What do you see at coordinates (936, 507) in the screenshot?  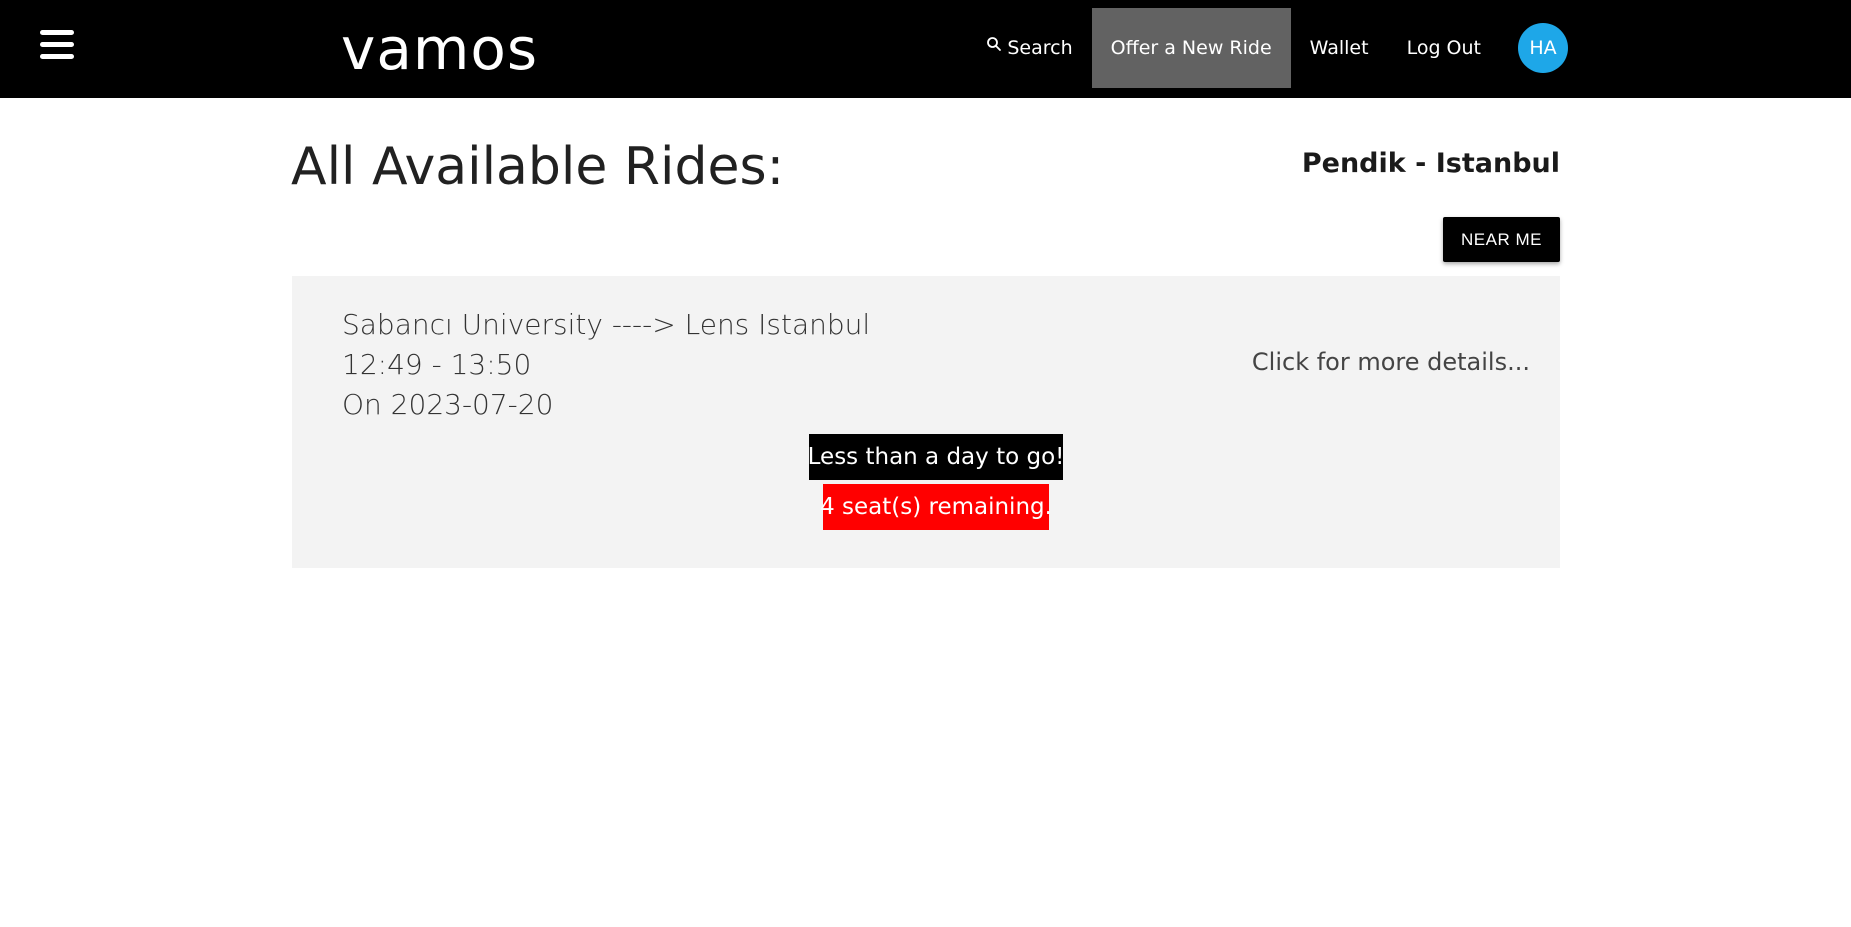 I see `seats-remaining-badge: 4 seat(s) remaining.` at bounding box center [936, 507].